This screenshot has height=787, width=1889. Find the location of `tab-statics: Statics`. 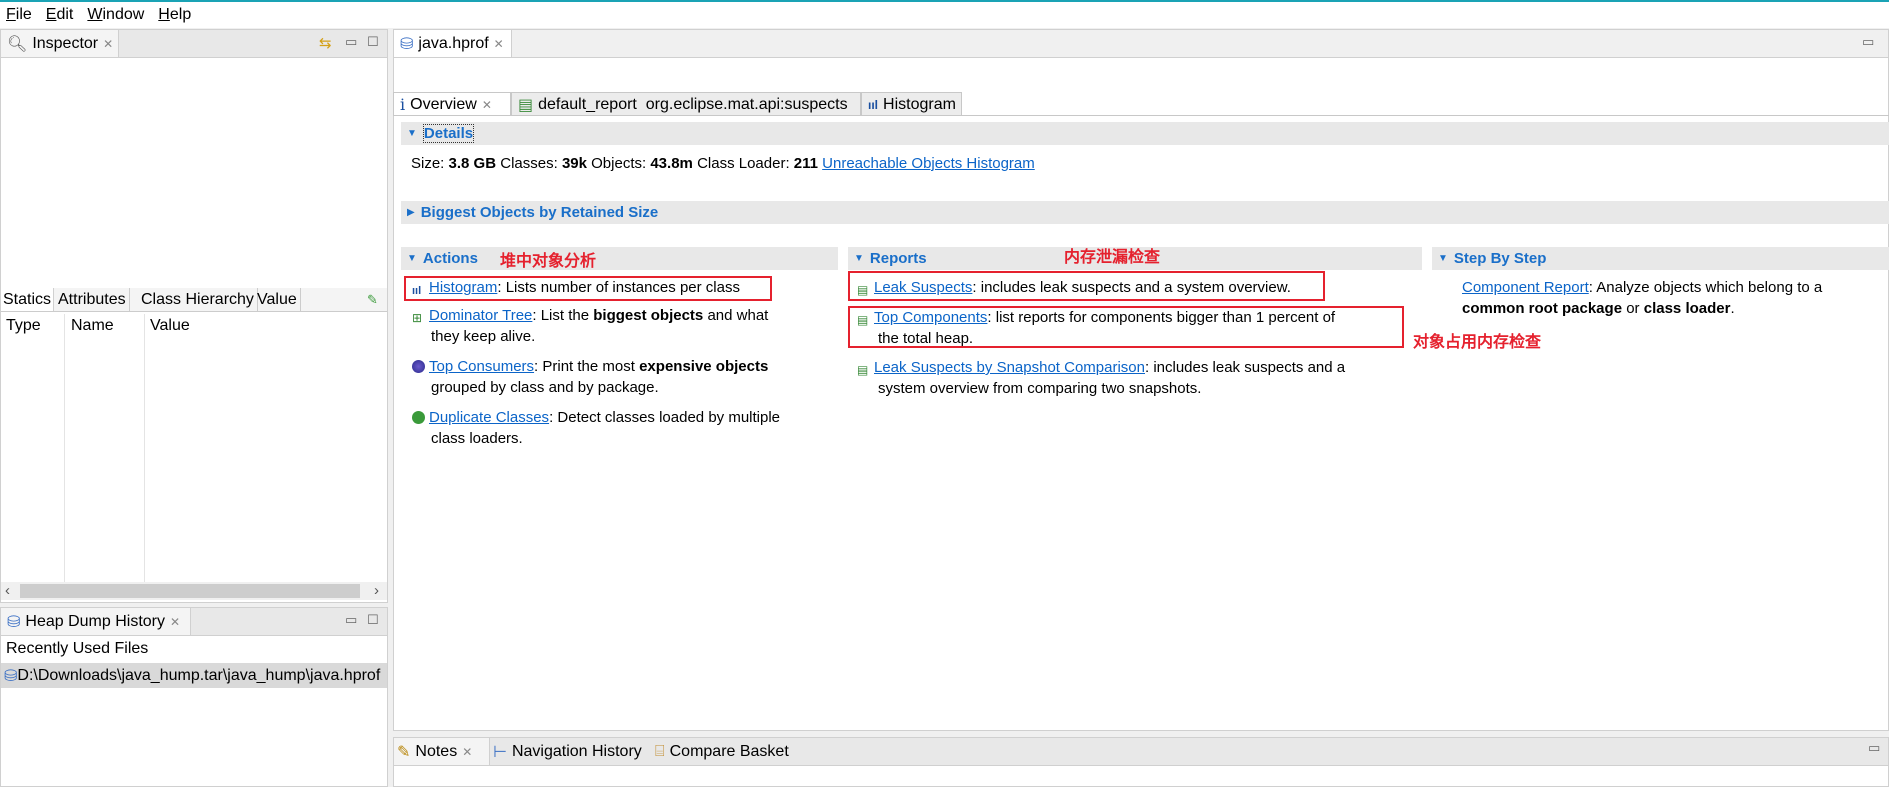

tab-statics: Statics is located at coordinates (28, 299).